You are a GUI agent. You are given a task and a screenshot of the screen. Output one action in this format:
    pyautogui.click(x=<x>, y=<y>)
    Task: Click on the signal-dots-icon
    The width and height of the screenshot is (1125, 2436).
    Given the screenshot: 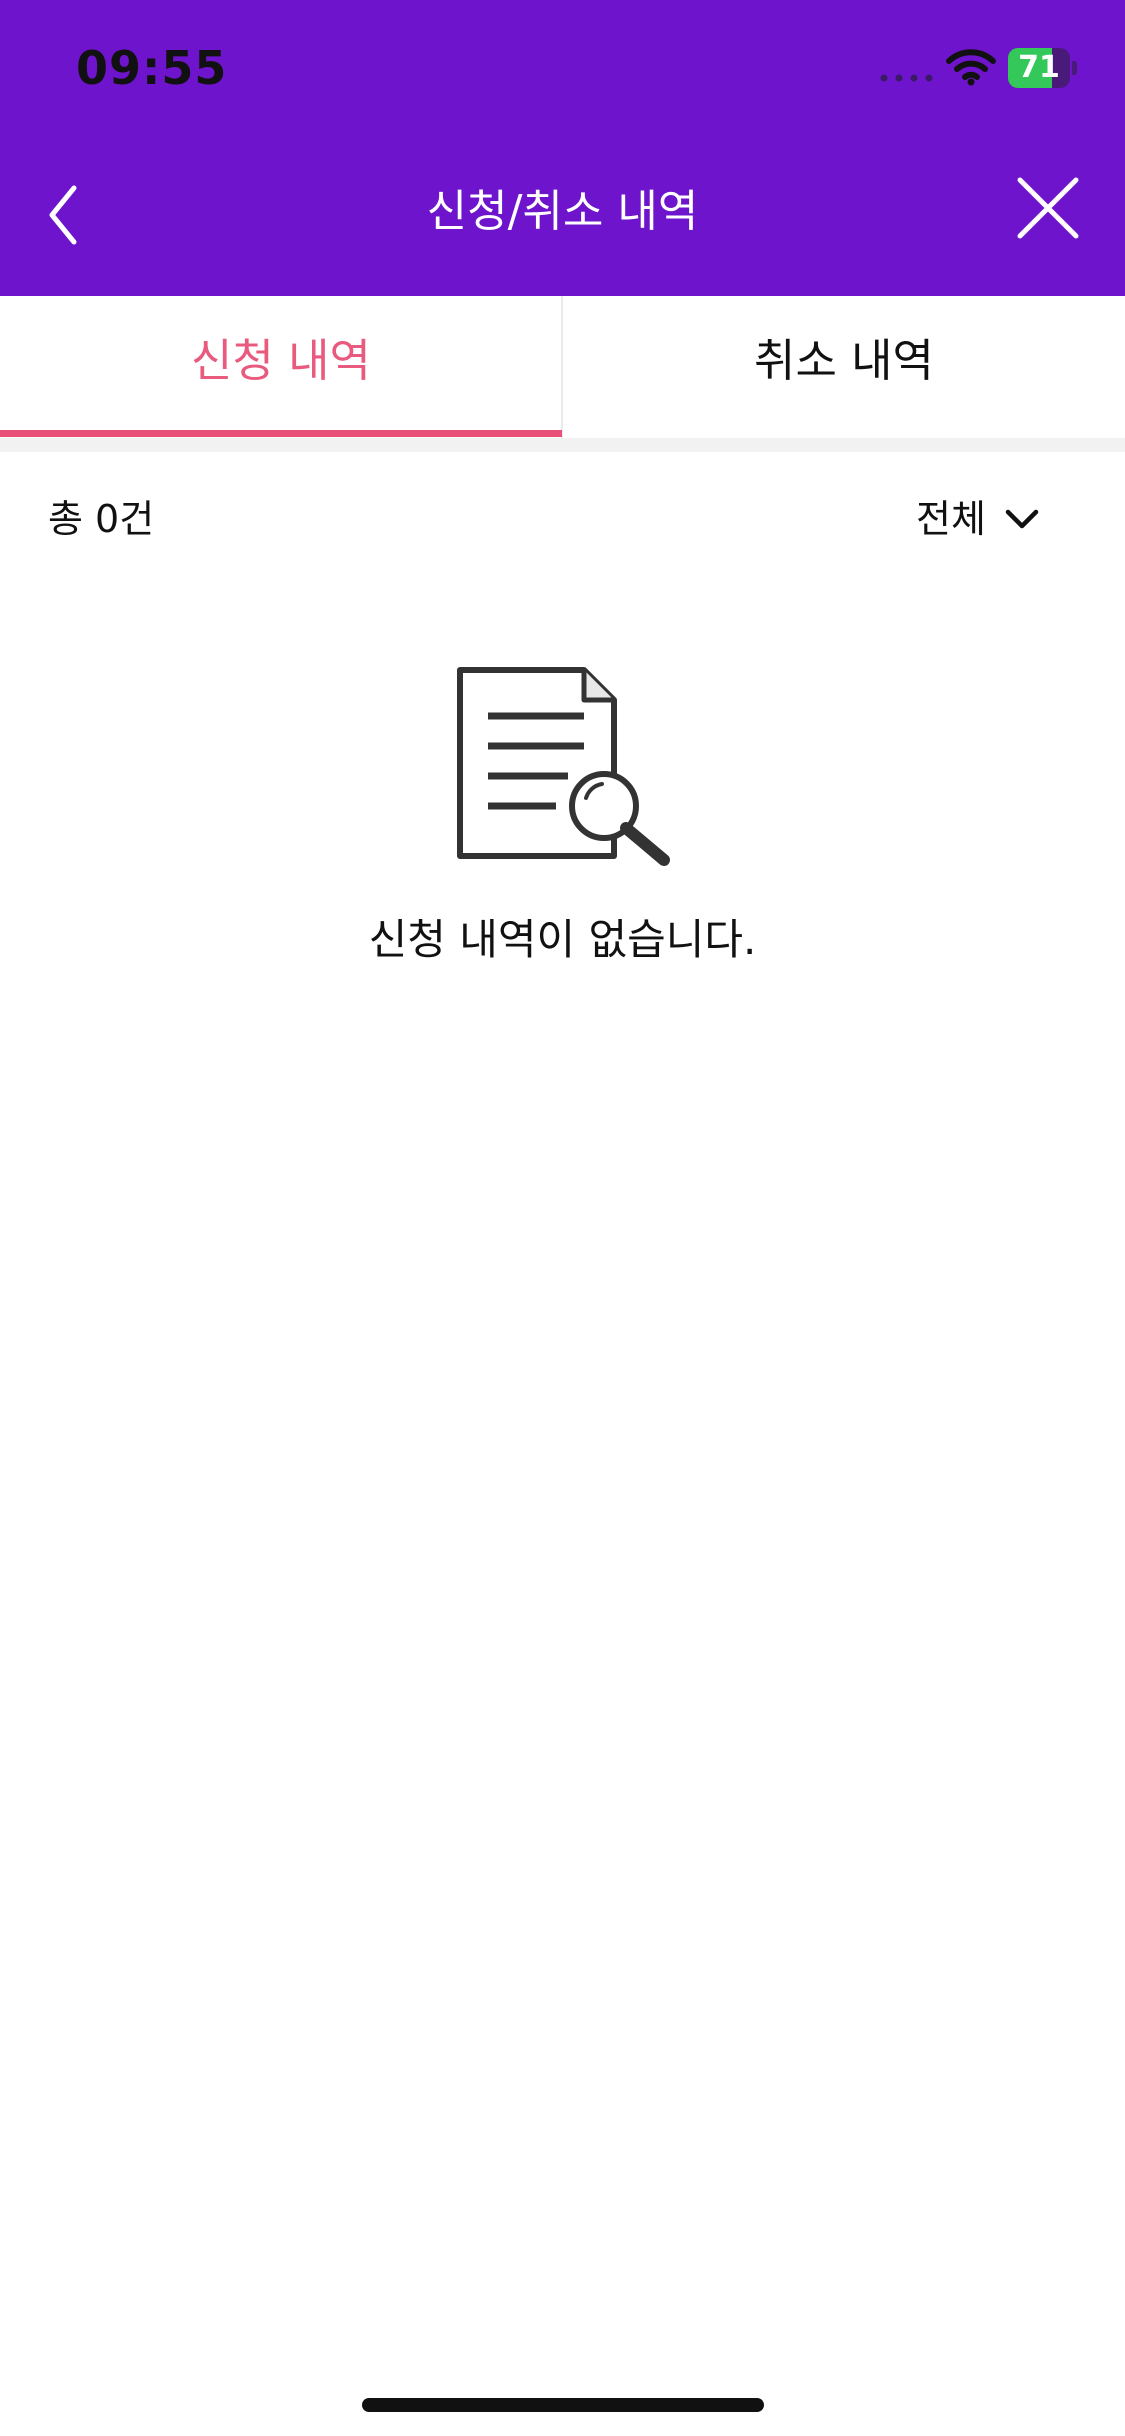 What is the action you would take?
    pyautogui.click(x=906, y=78)
    